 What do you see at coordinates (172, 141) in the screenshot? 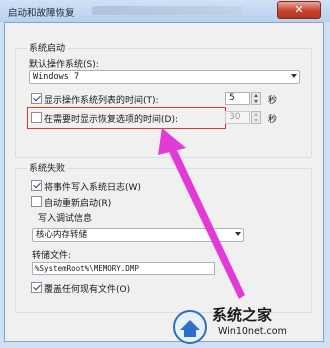
I see `arrow-head` at bounding box center [172, 141].